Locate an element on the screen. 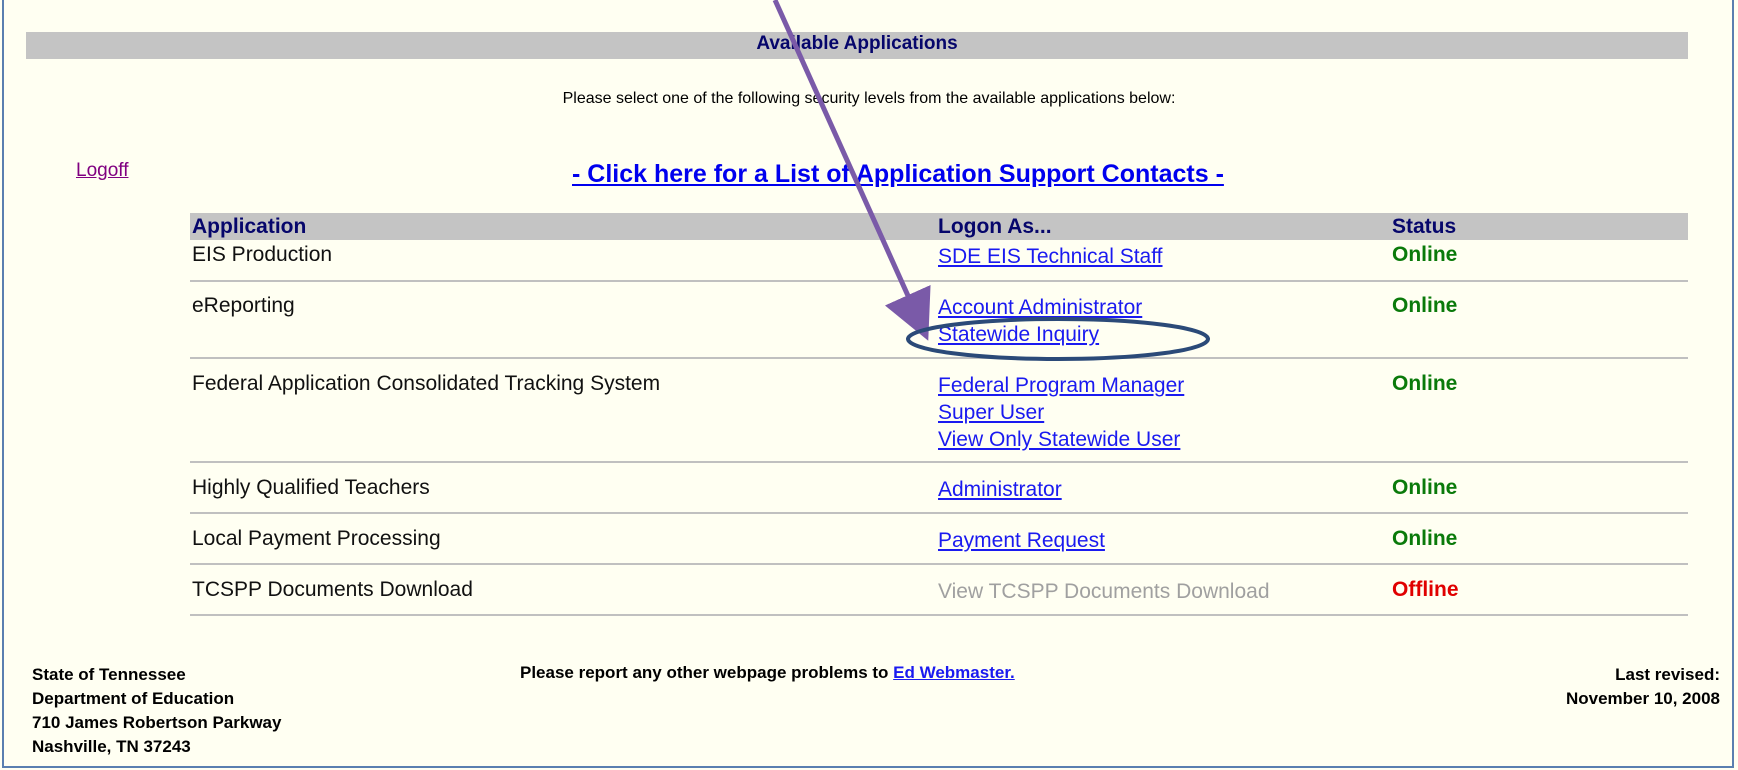 The height and width of the screenshot is (770, 1738). column-header-application: Application is located at coordinates (249, 226).